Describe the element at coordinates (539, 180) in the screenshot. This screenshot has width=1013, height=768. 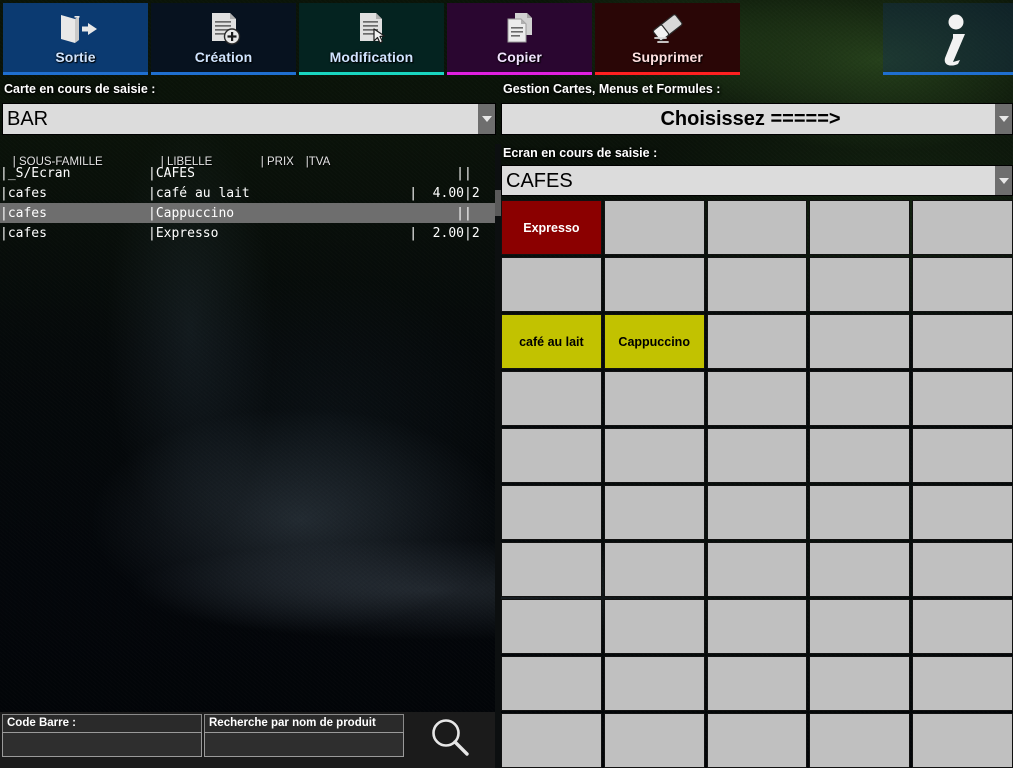
I see `ecran-combobox-value: CAFES` at that location.